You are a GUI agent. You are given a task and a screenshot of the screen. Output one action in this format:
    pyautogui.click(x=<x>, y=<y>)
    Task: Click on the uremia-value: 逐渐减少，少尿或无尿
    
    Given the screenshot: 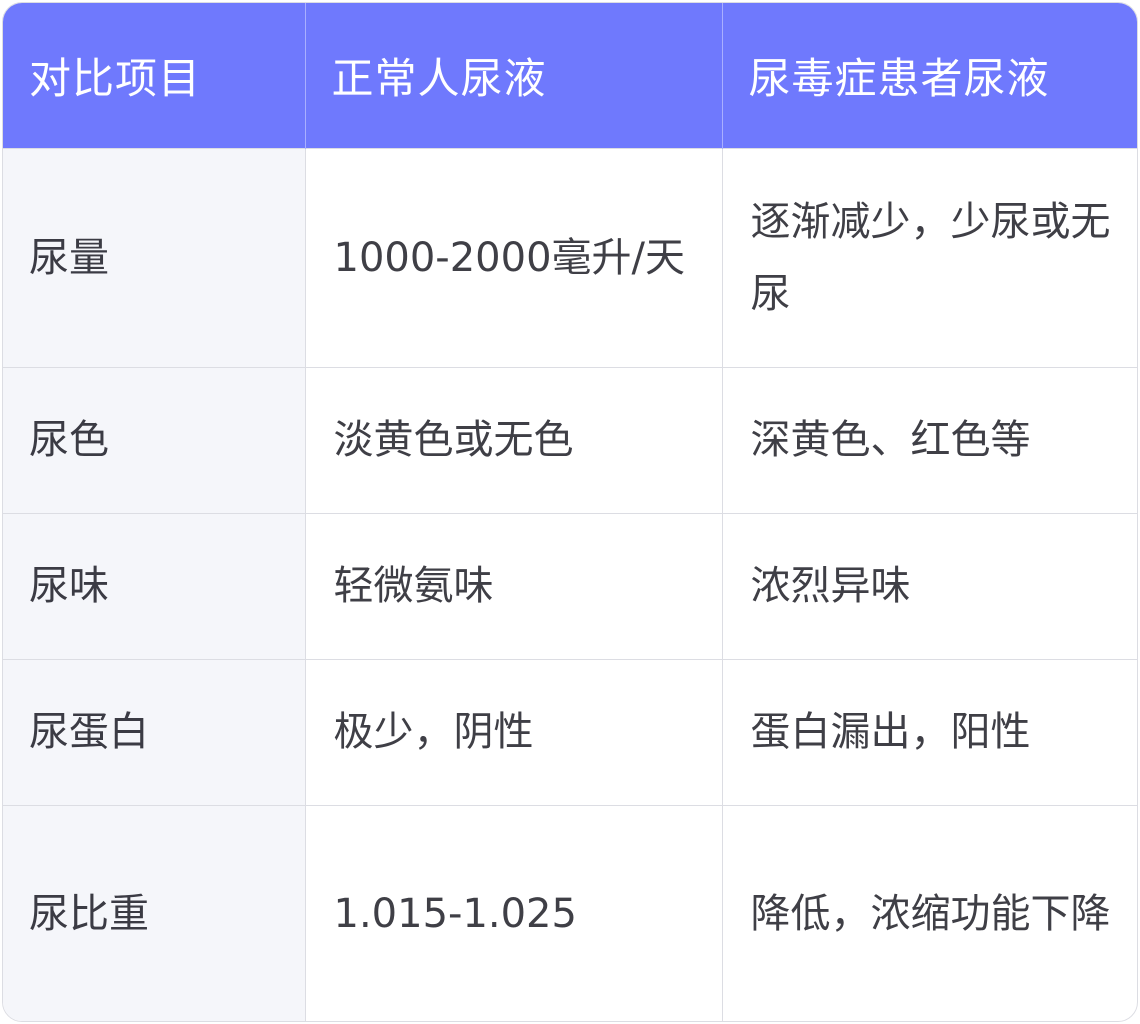 What is the action you would take?
    pyautogui.click(x=929, y=257)
    